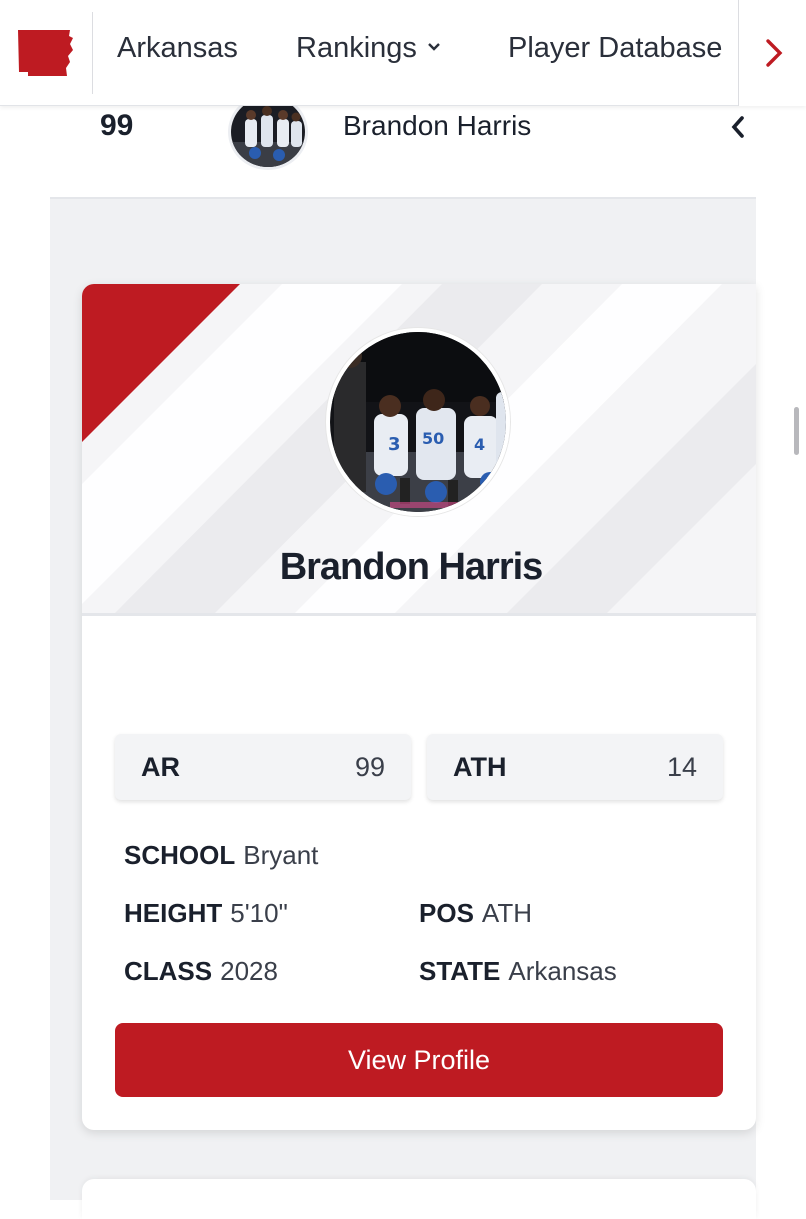  I want to click on ranking-row: 99 Brandon Harris, so click(403, 146).